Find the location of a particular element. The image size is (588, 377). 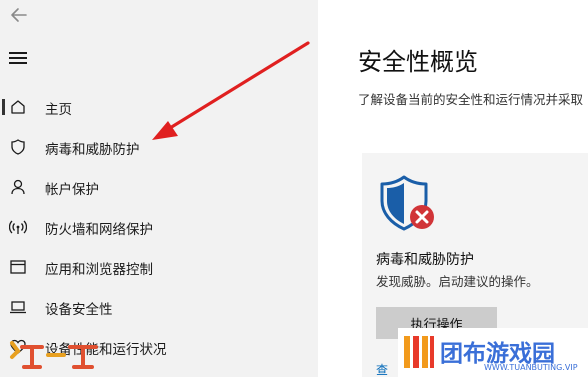

sidebar-item-account-protection: 帐户保护 is located at coordinates (159, 187).